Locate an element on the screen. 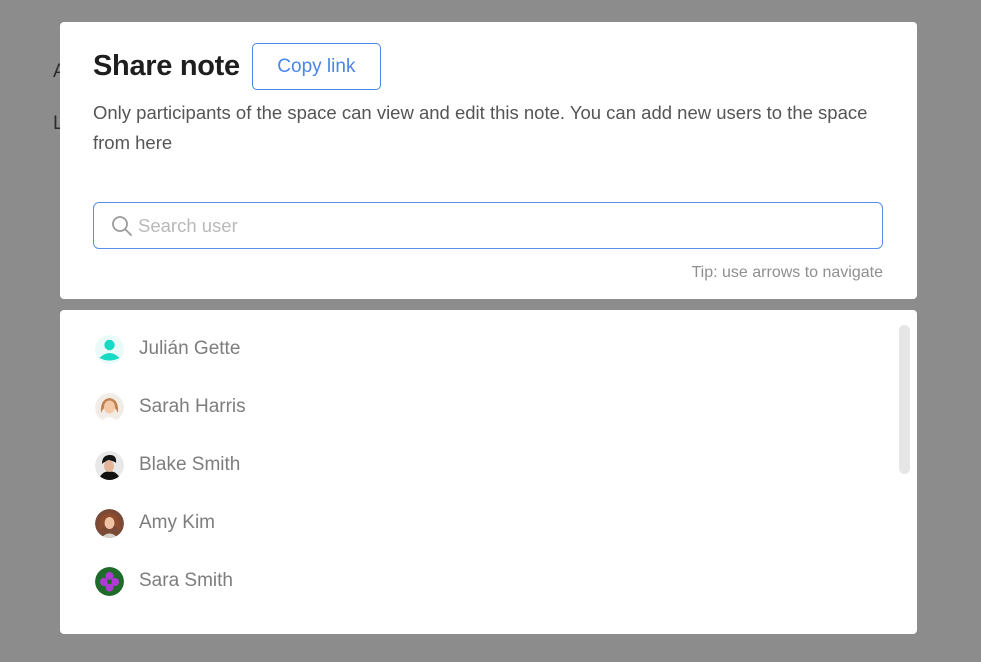  list-scrollbar is located at coordinates (904, 399).